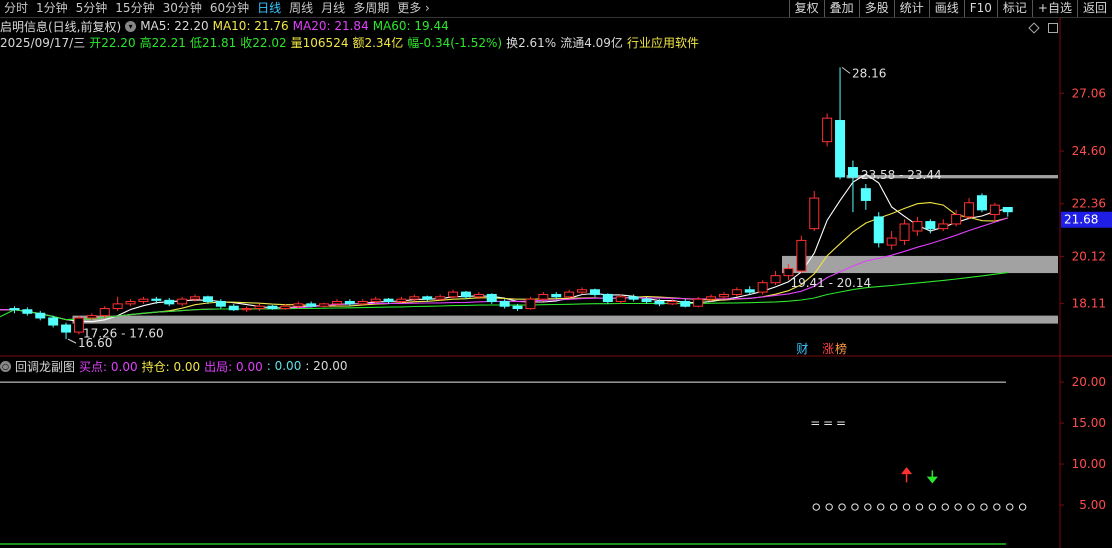 Image resolution: width=1112 pixels, height=548 pixels. What do you see at coordinates (1089, 151) in the screenshot?
I see `price-tick-1: 24.60` at bounding box center [1089, 151].